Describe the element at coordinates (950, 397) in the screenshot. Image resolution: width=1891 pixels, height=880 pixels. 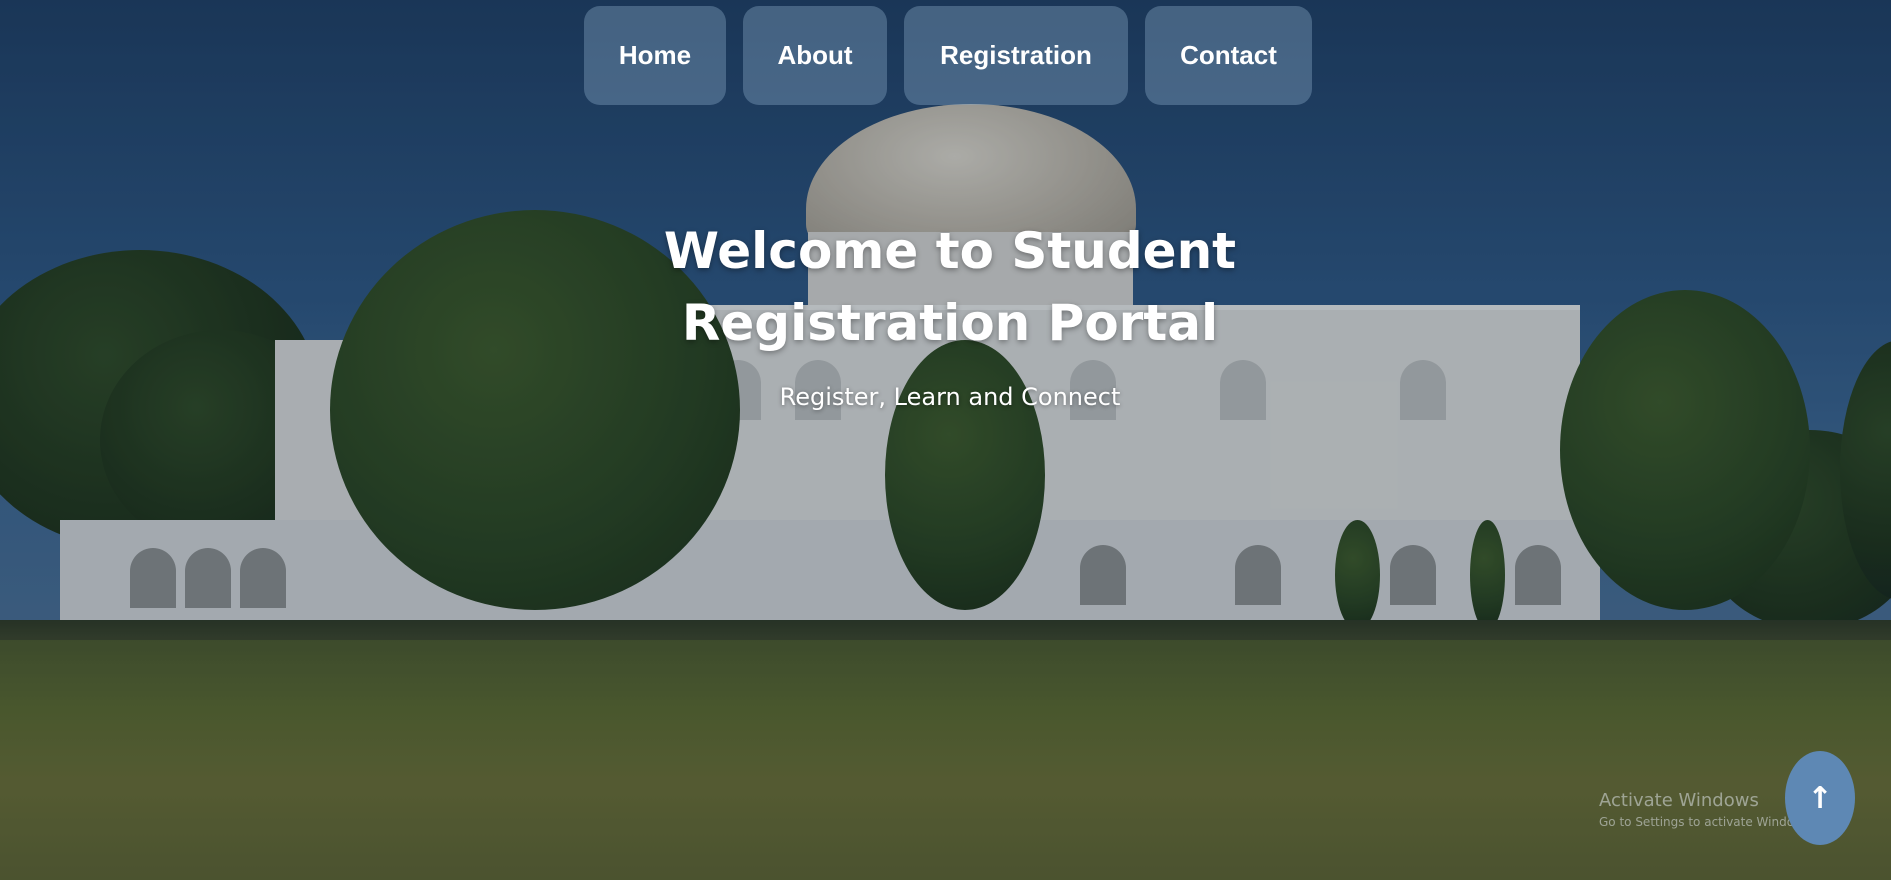
I see `hero-subtitle: Register, Learn and Connect` at that location.